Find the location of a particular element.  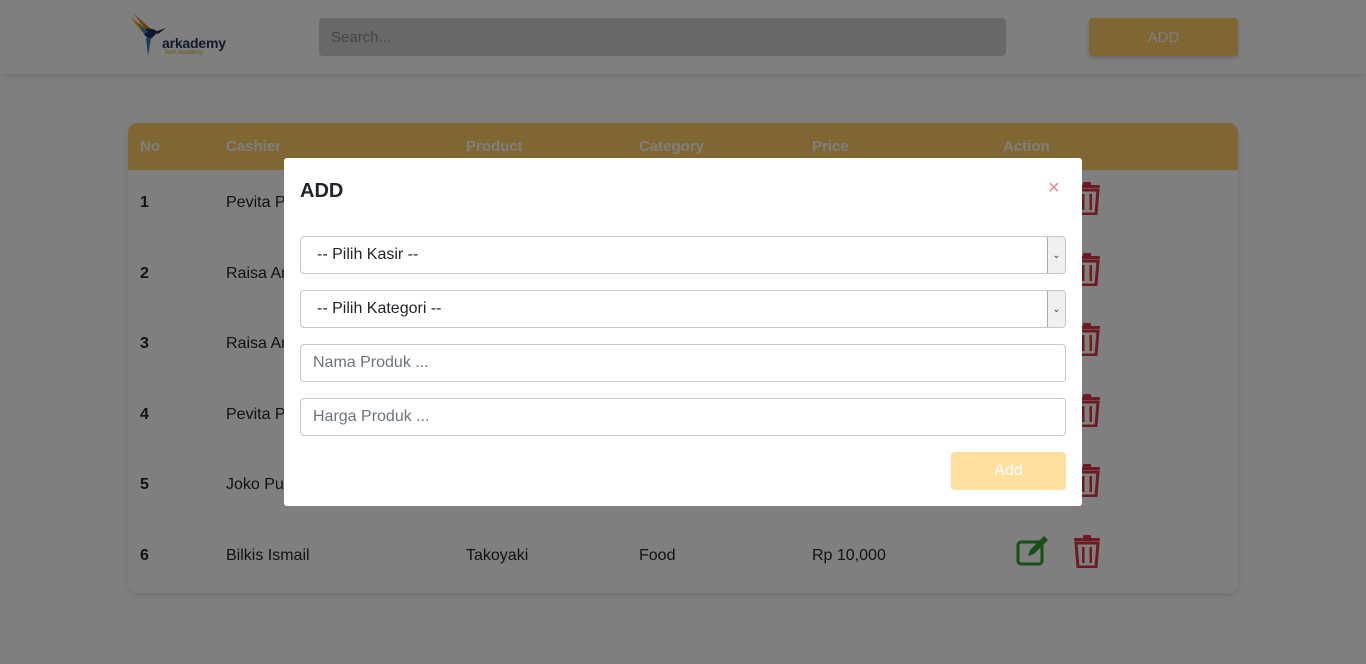

category-select: -- Pilih Kategori -- ⌄ is located at coordinates (683, 309).